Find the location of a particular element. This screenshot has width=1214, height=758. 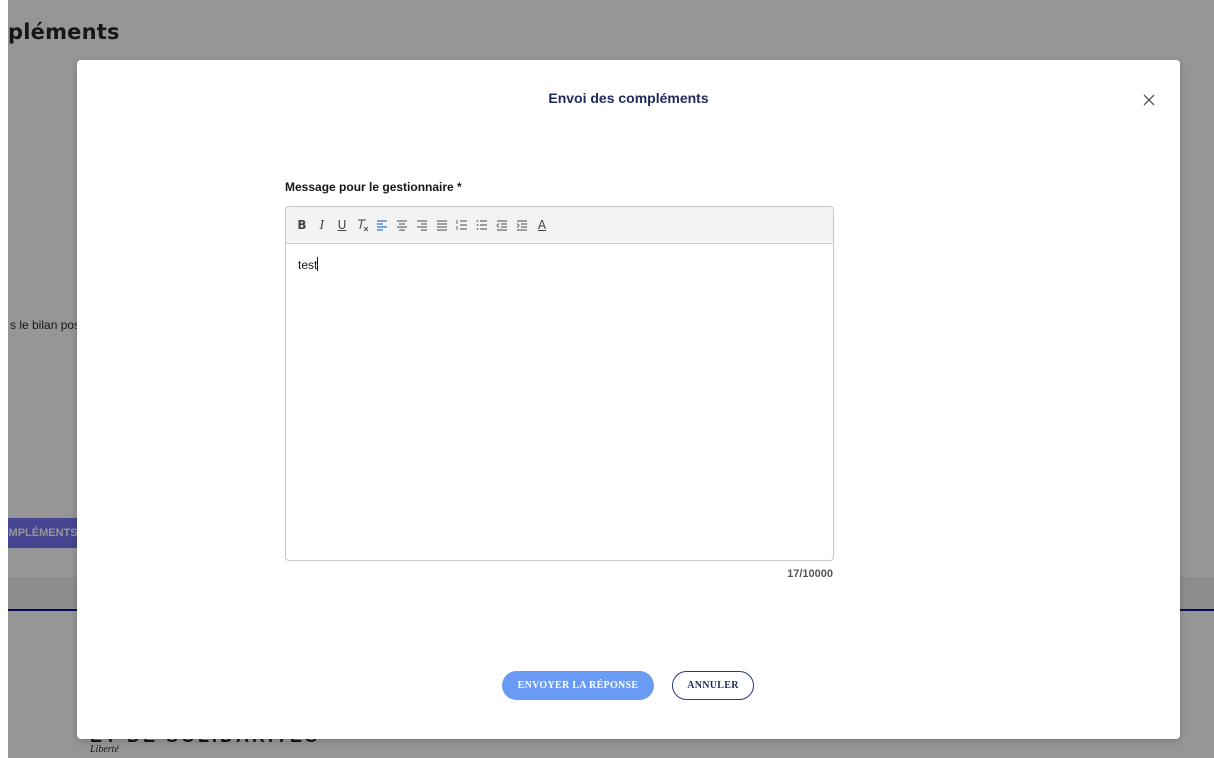

bold-icon: B is located at coordinates (302, 225).